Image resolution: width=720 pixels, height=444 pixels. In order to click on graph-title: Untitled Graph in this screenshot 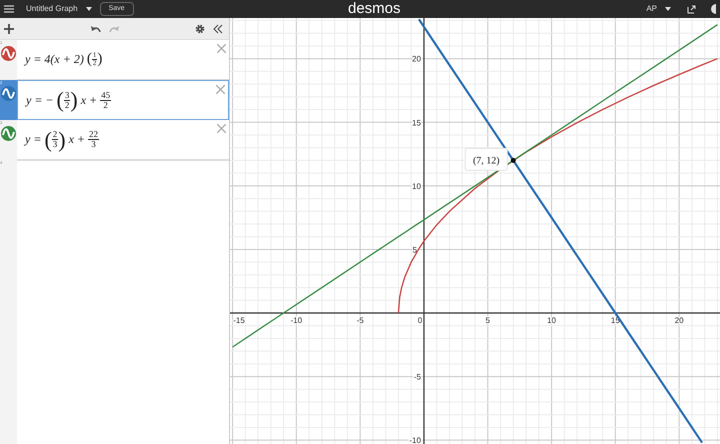, I will do `click(52, 9)`.